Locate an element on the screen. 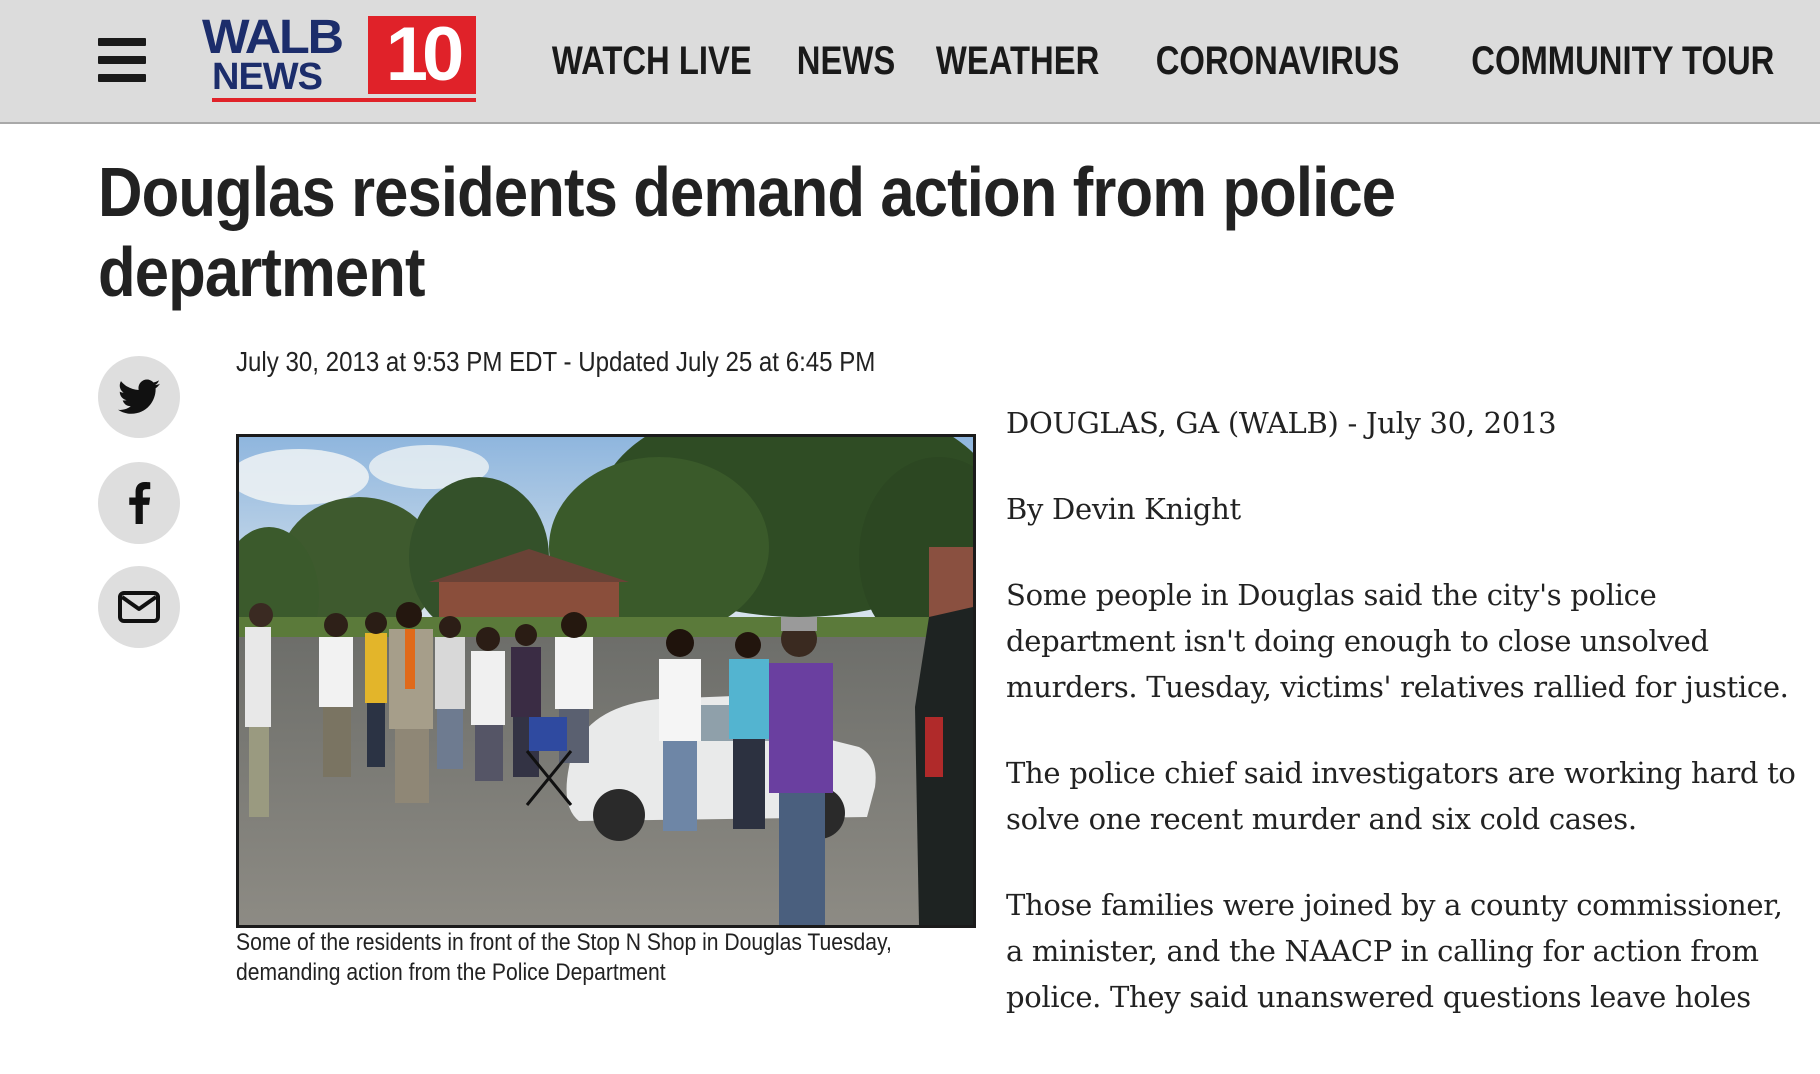  nav-community-tour: COMMUNITY TOUR is located at coordinates (1623, 61).